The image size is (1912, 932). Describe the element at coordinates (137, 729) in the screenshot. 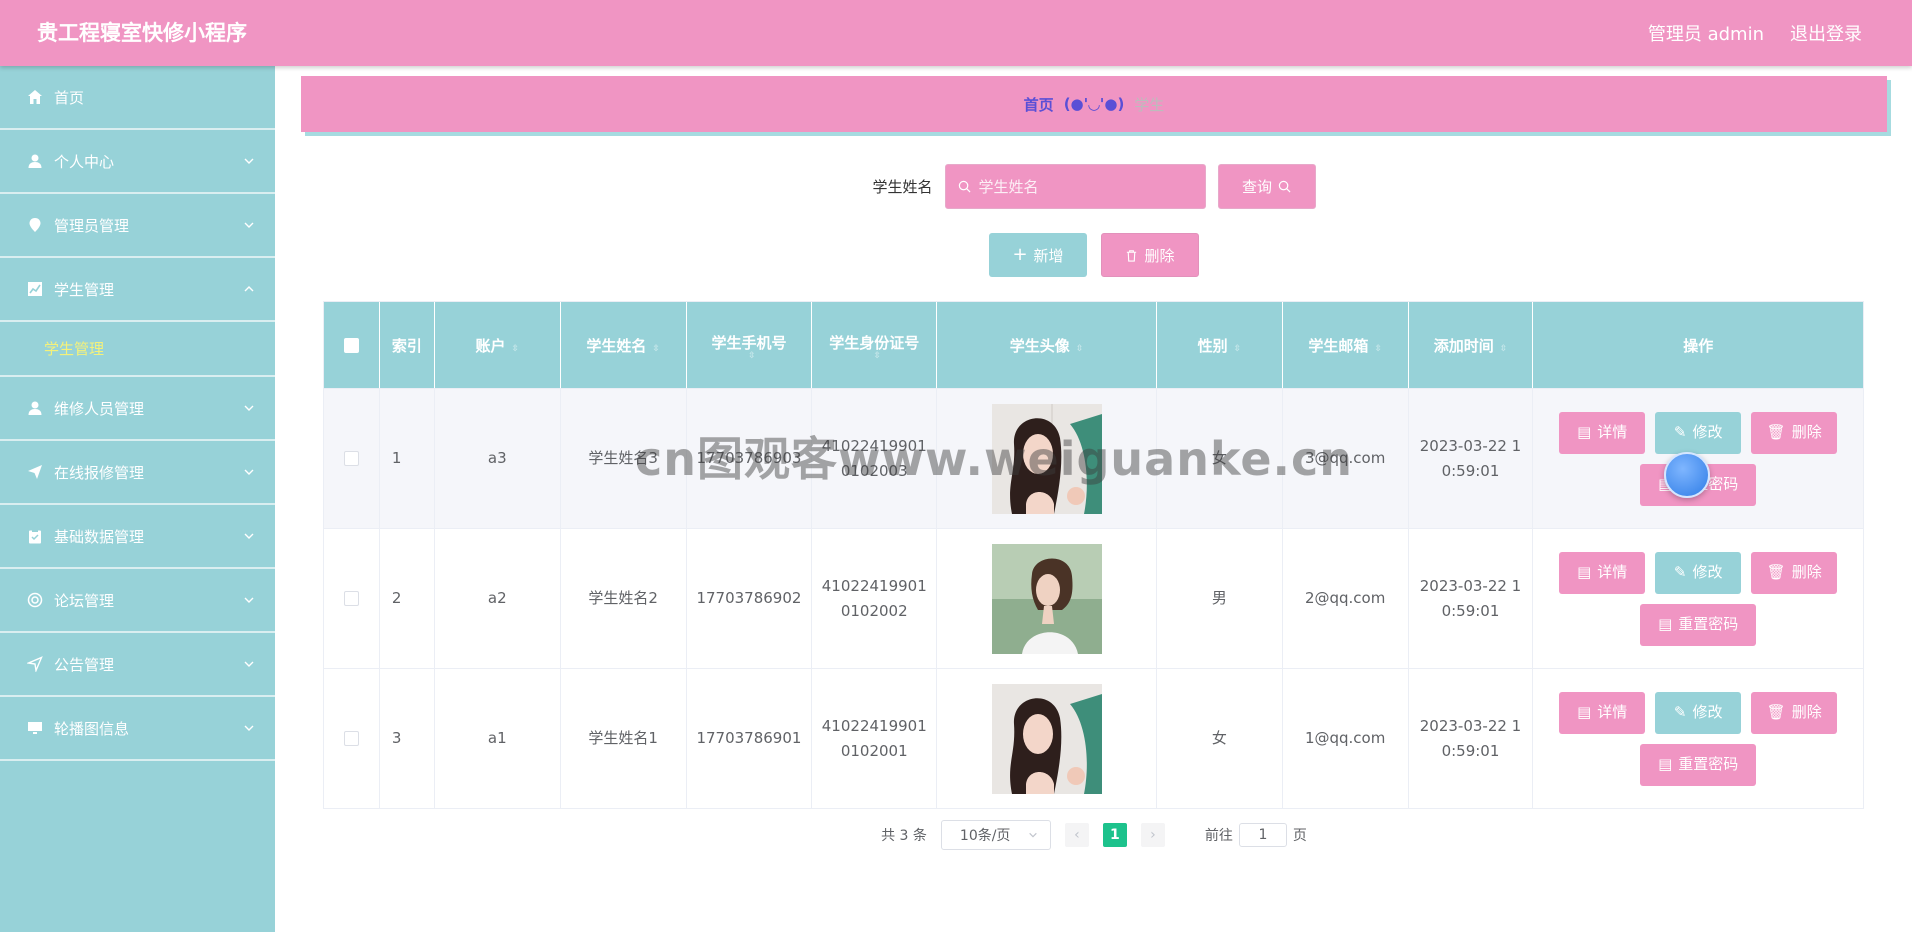

I see `sidebar-item-carousel: 轮播图信息` at that location.